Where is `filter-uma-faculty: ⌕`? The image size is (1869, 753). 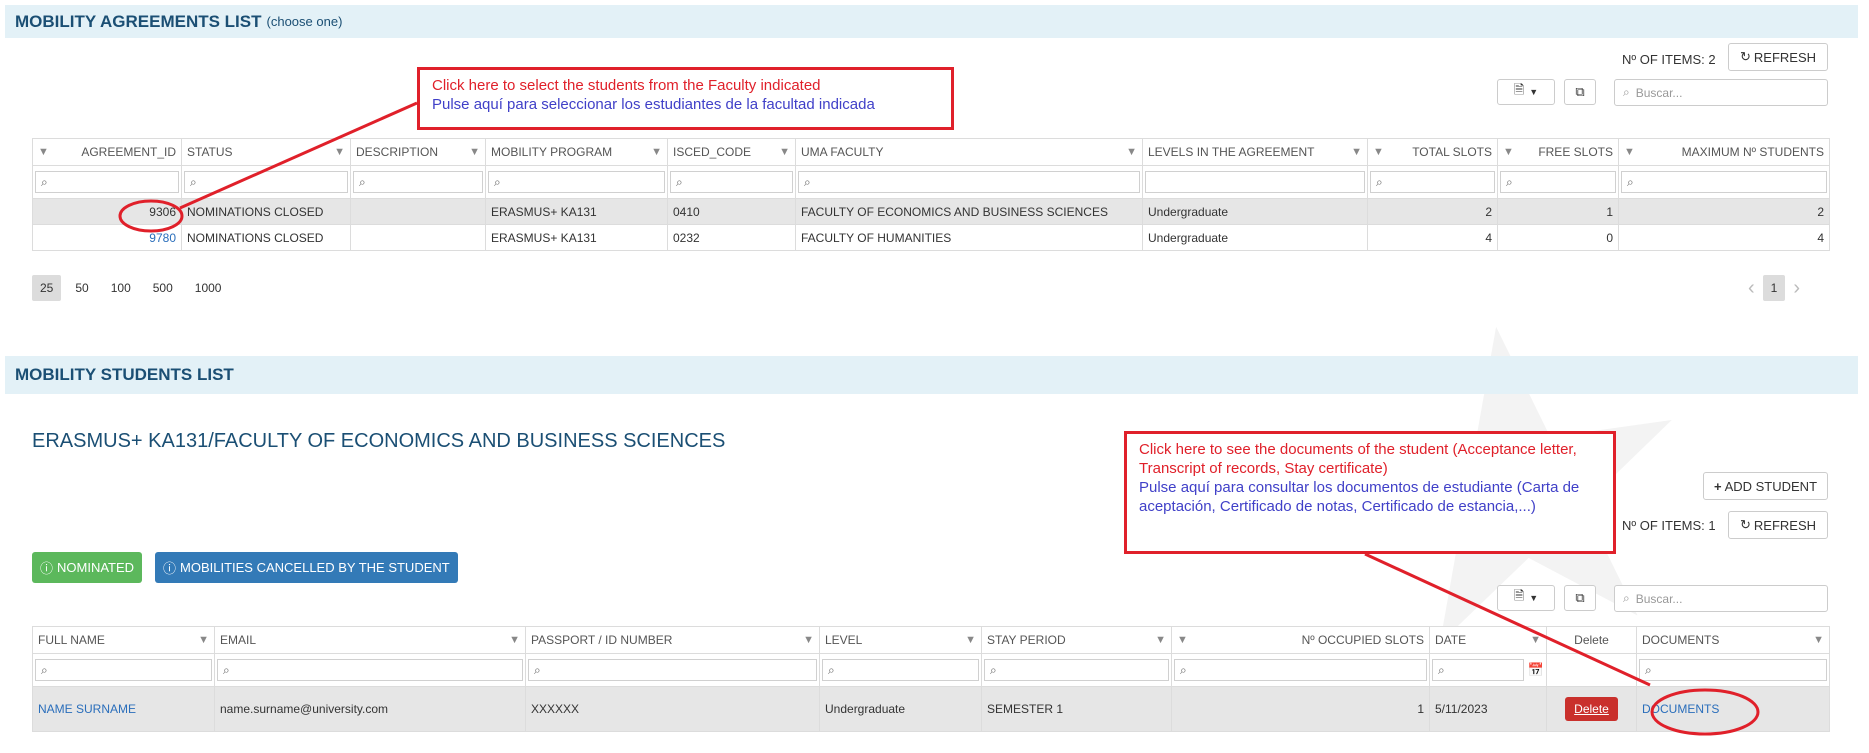
filter-uma-faculty: ⌕ is located at coordinates (969, 182).